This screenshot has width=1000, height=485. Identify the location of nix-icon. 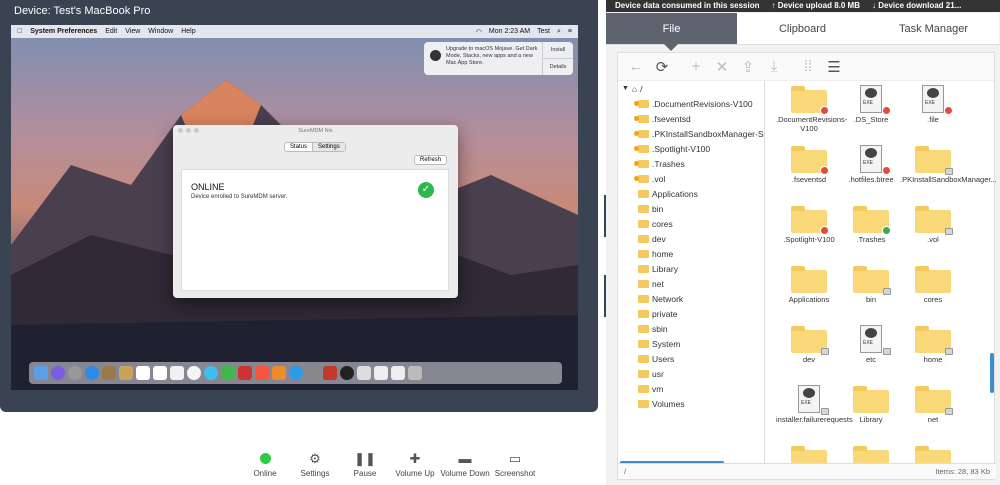
(330, 373).